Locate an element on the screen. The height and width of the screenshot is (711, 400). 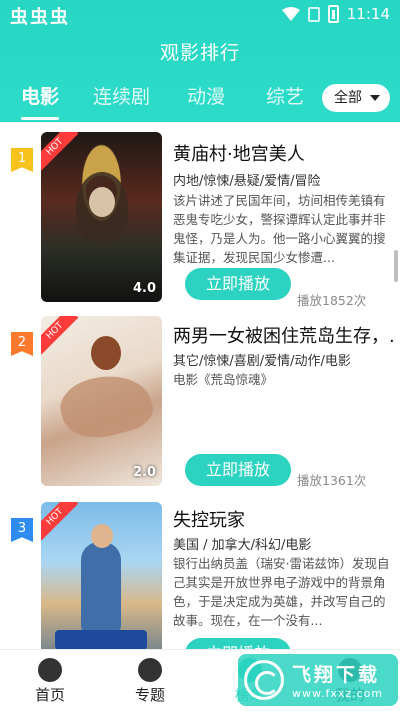
play-count: 播放1361次 is located at coordinates (332, 480).